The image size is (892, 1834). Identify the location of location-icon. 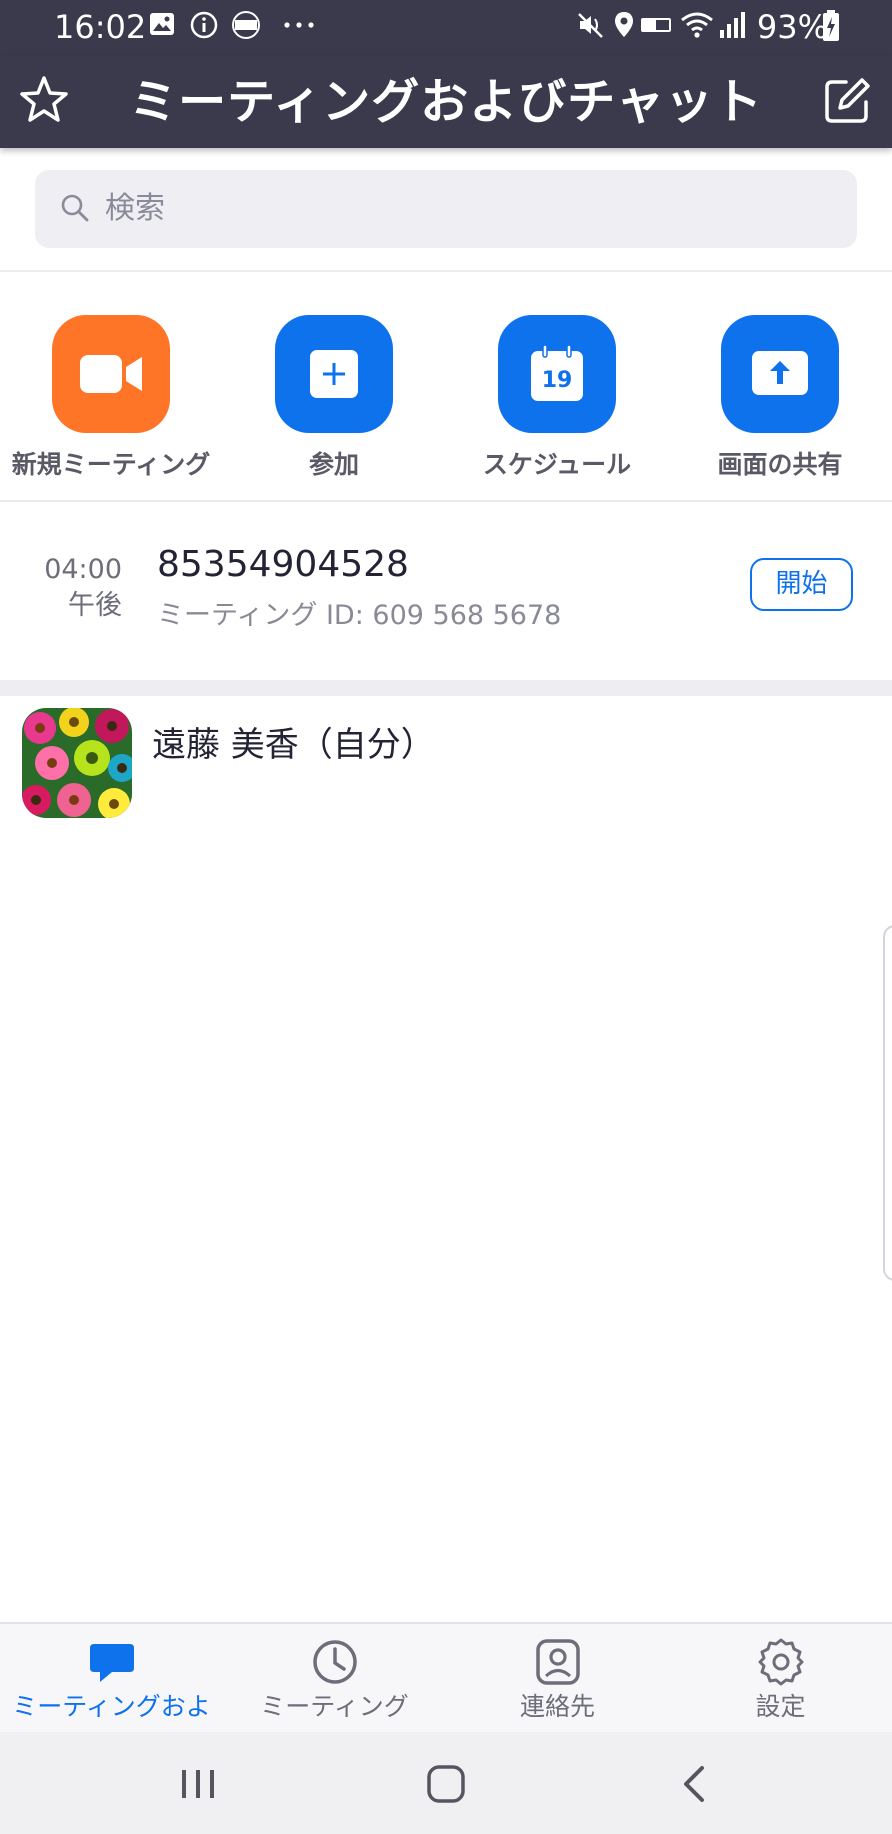
(624, 24).